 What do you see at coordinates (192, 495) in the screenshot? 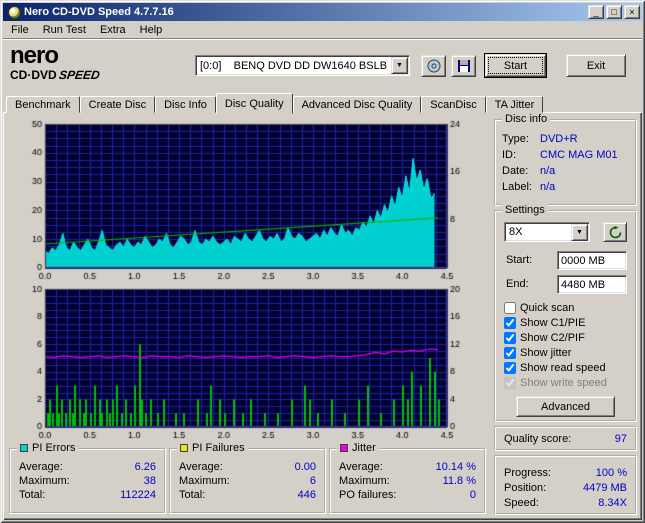
I see `pi-failures-total-label: Total:` at bounding box center [192, 495].